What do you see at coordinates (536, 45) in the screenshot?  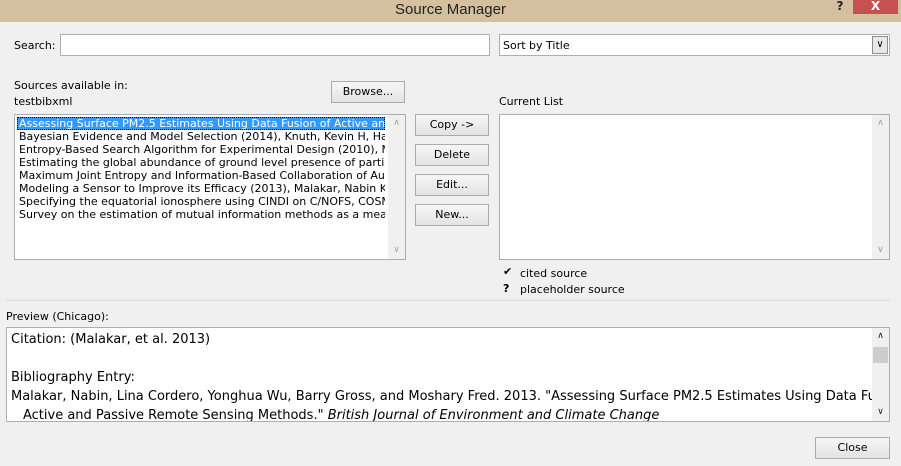 I see `sort-selected-value: Sort by Title` at bounding box center [536, 45].